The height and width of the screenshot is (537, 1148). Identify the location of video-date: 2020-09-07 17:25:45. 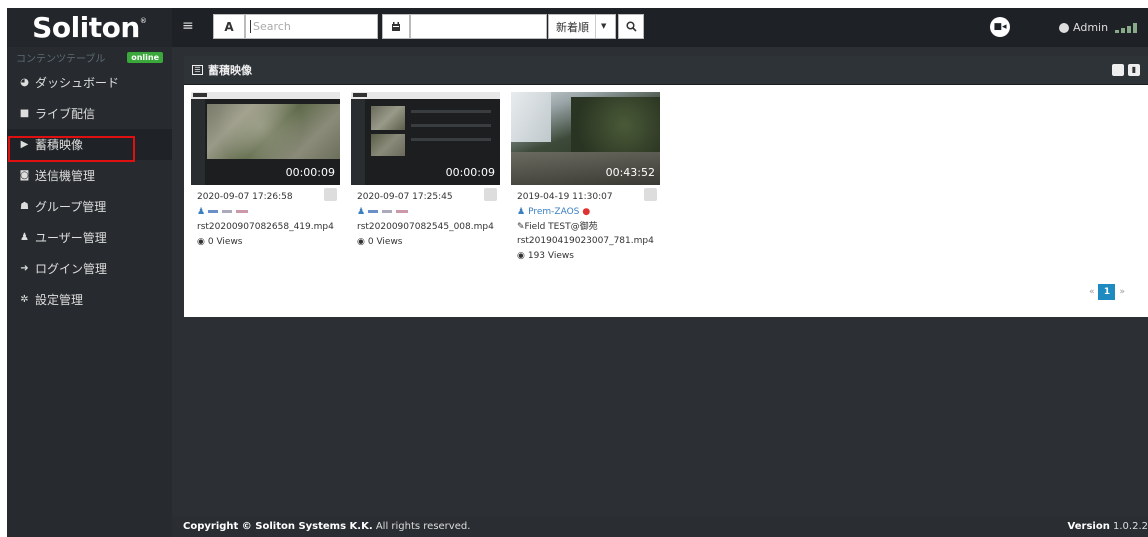
(405, 197).